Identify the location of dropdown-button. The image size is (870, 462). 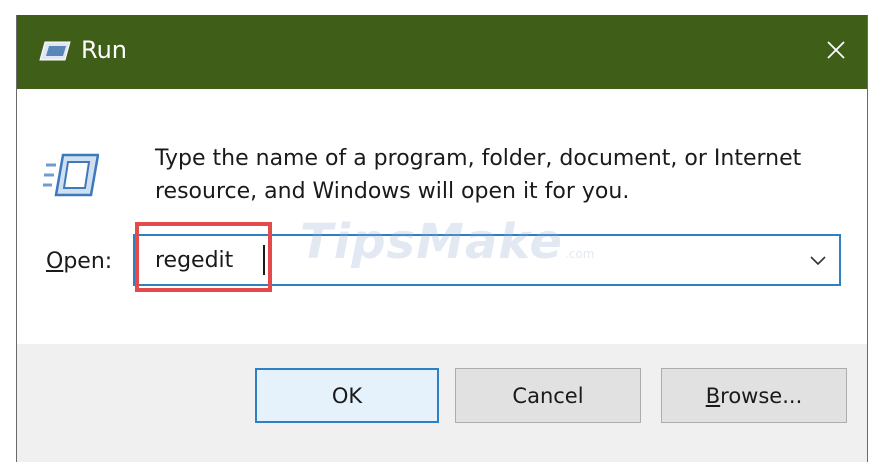
(818, 260).